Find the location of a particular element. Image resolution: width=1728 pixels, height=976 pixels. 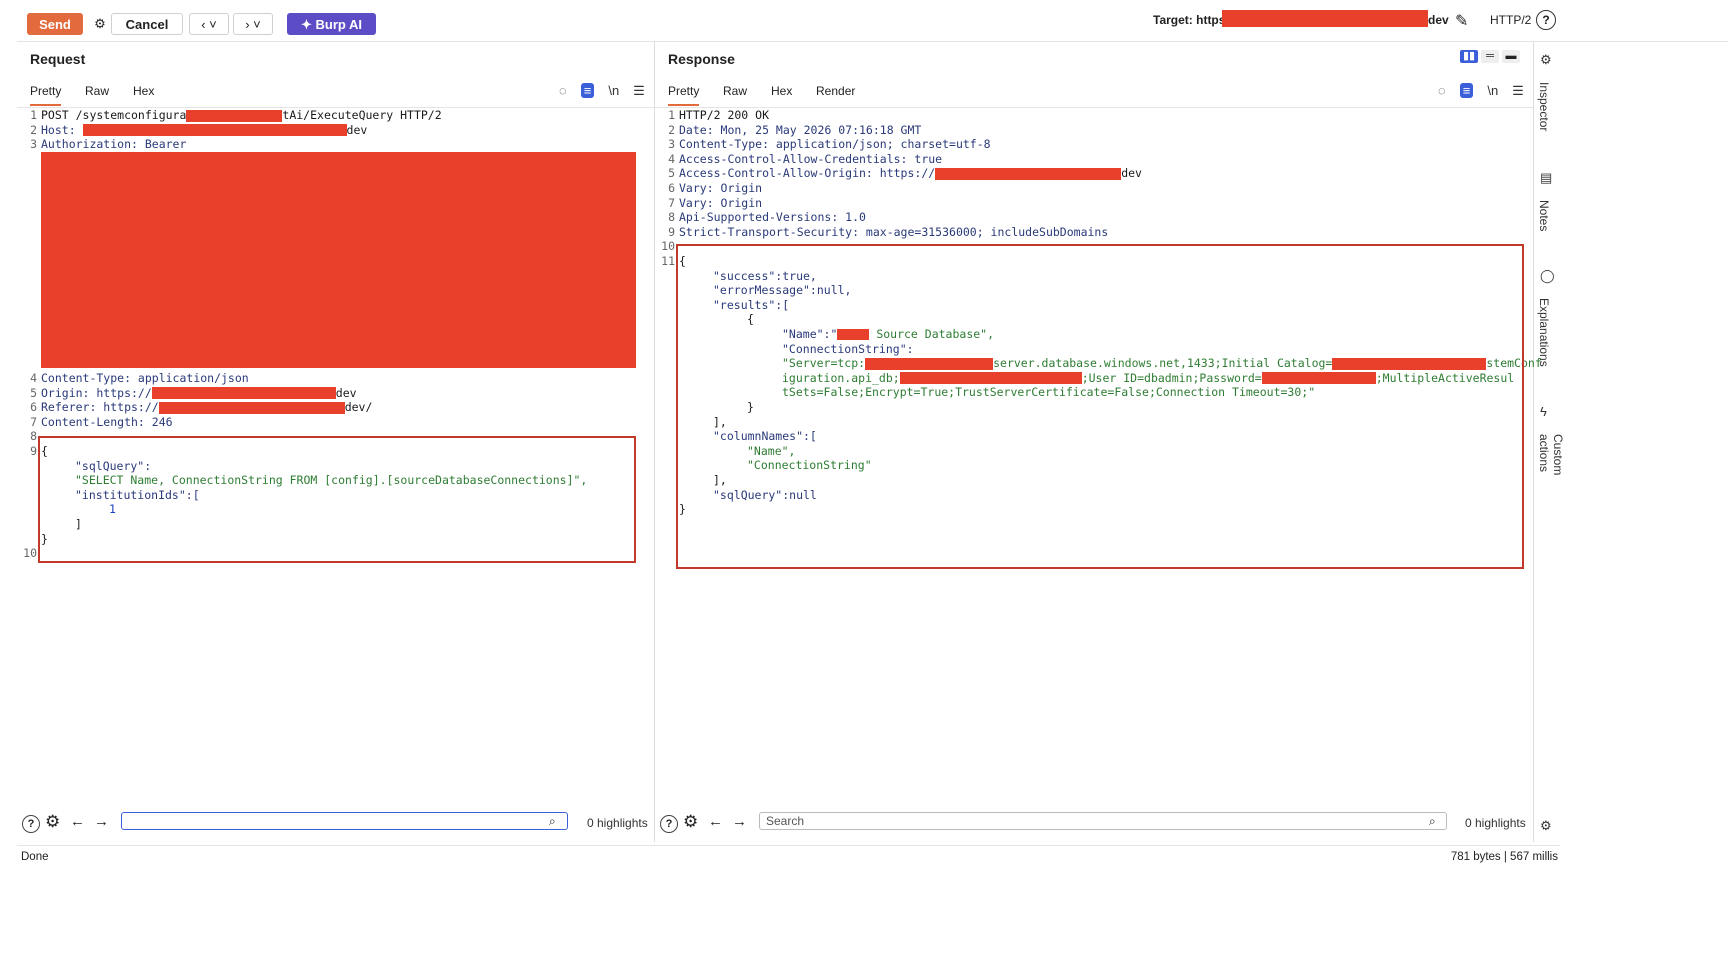

line-number: 4 is located at coordinates (671, 158).